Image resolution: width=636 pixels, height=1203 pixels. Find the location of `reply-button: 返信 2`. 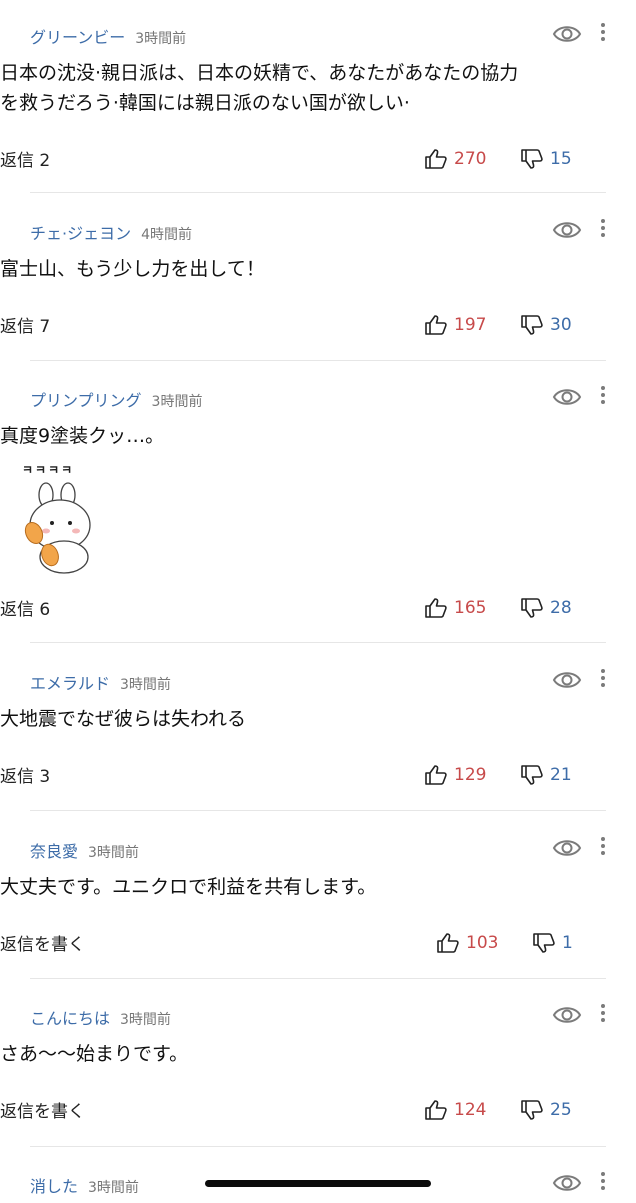

reply-button: 返信 2 is located at coordinates (25, 158).